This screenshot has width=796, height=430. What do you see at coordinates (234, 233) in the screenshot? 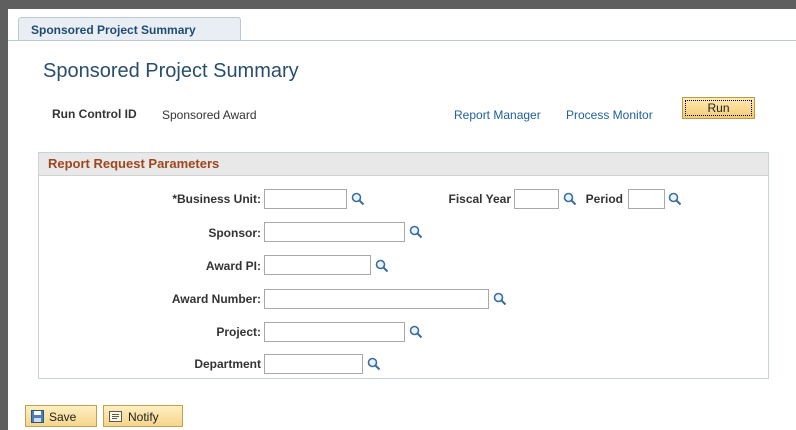
I see `sponsor-label: Sponsor:` at bounding box center [234, 233].